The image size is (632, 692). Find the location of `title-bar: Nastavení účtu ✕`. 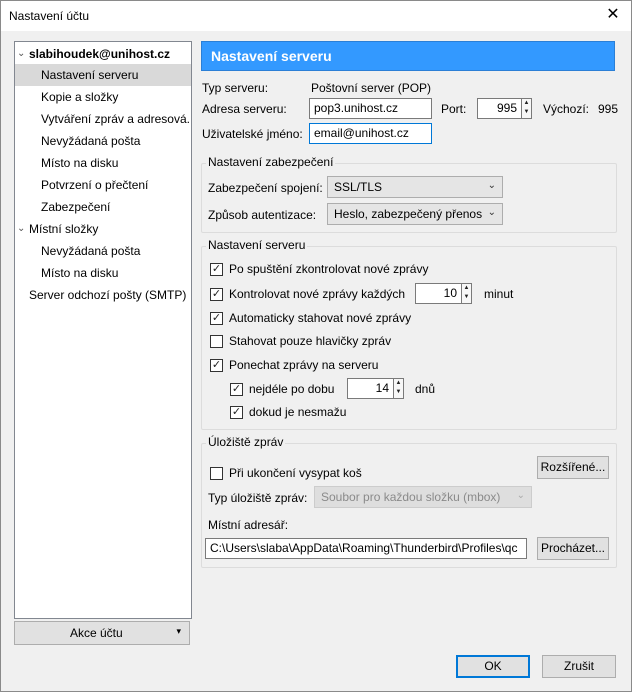

title-bar: Nastavení účtu ✕ is located at coordinates (316, 16).